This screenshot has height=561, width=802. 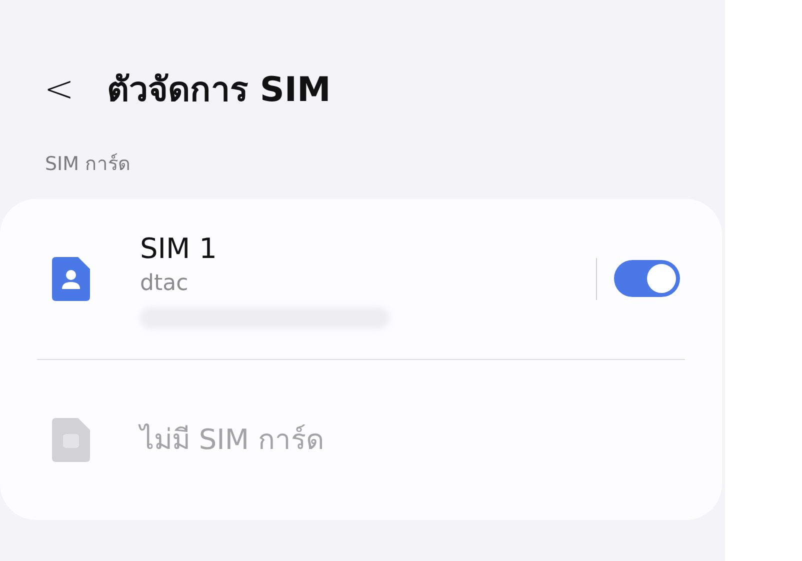 I want to click on sim-title: ไม่มี SIM การ์ด, so click(x=232, y=440).